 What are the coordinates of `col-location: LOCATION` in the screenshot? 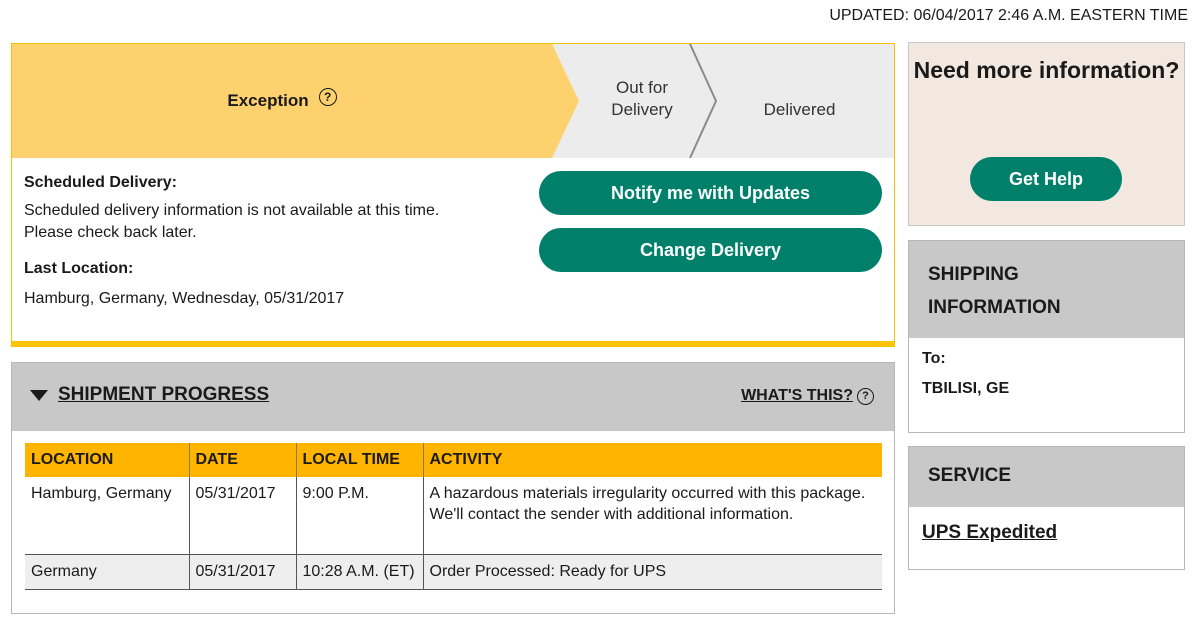 It's located at (107, 460).